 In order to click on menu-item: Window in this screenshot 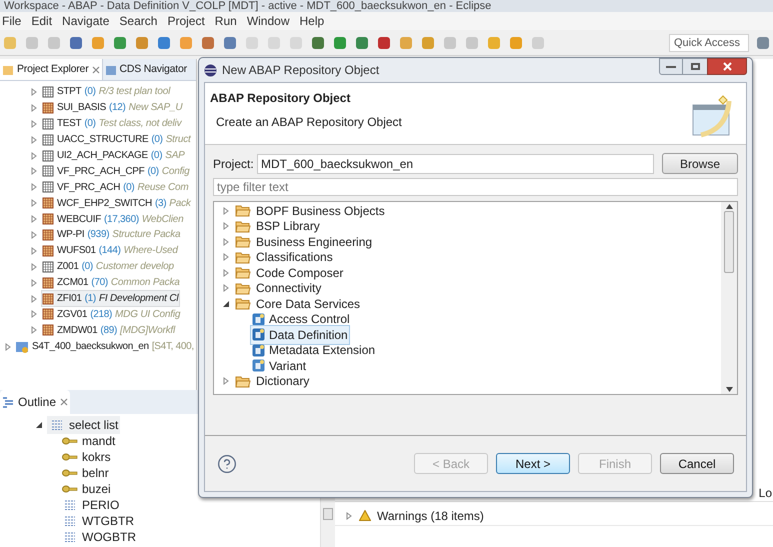, I will do `click(268, 21)`.